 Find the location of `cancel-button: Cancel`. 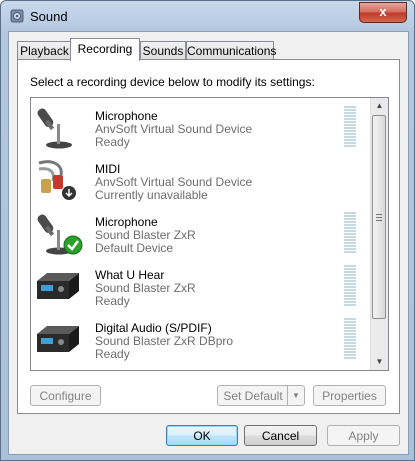

cancel-button: Cancel is located at coordinates (280, 435).